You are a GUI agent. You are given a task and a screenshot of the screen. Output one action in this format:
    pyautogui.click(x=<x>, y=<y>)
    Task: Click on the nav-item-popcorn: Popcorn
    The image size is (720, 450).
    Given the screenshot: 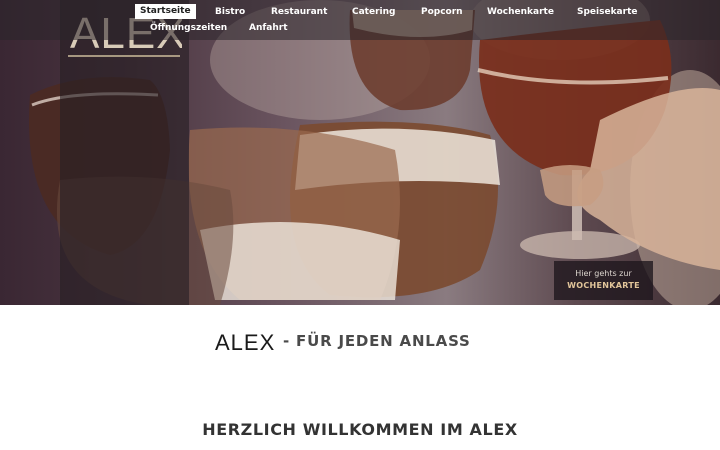 What is the action you would take?
    pyautogui.click(x=442, y=12)
    